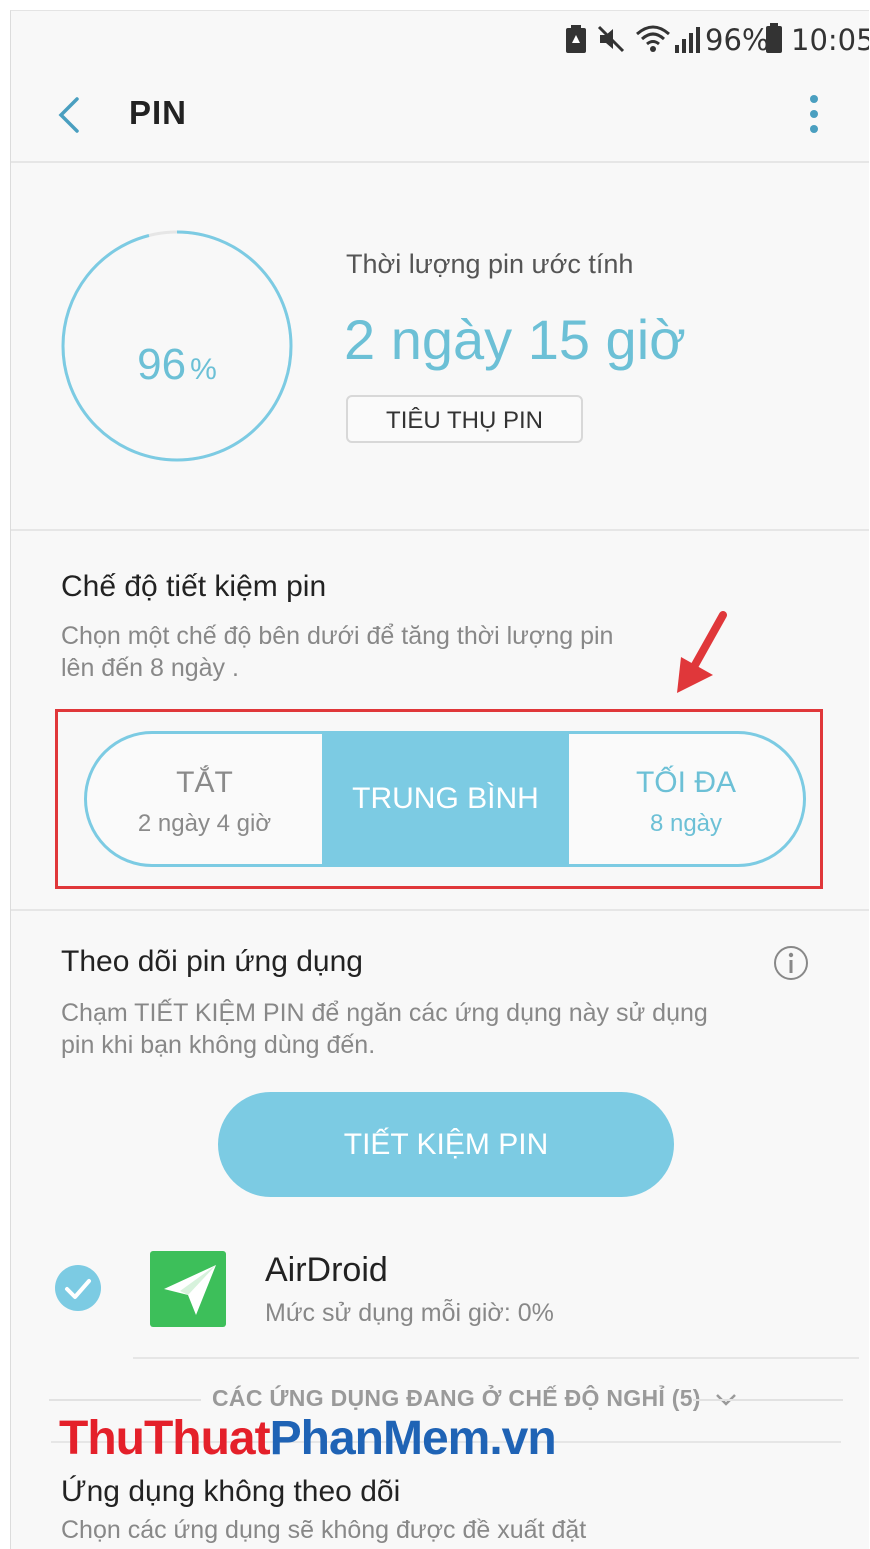  What do you see at coordinates (162, 364) in the screenshot?
I see `battery-percent-value: 96` at bounding box center [162, 364].